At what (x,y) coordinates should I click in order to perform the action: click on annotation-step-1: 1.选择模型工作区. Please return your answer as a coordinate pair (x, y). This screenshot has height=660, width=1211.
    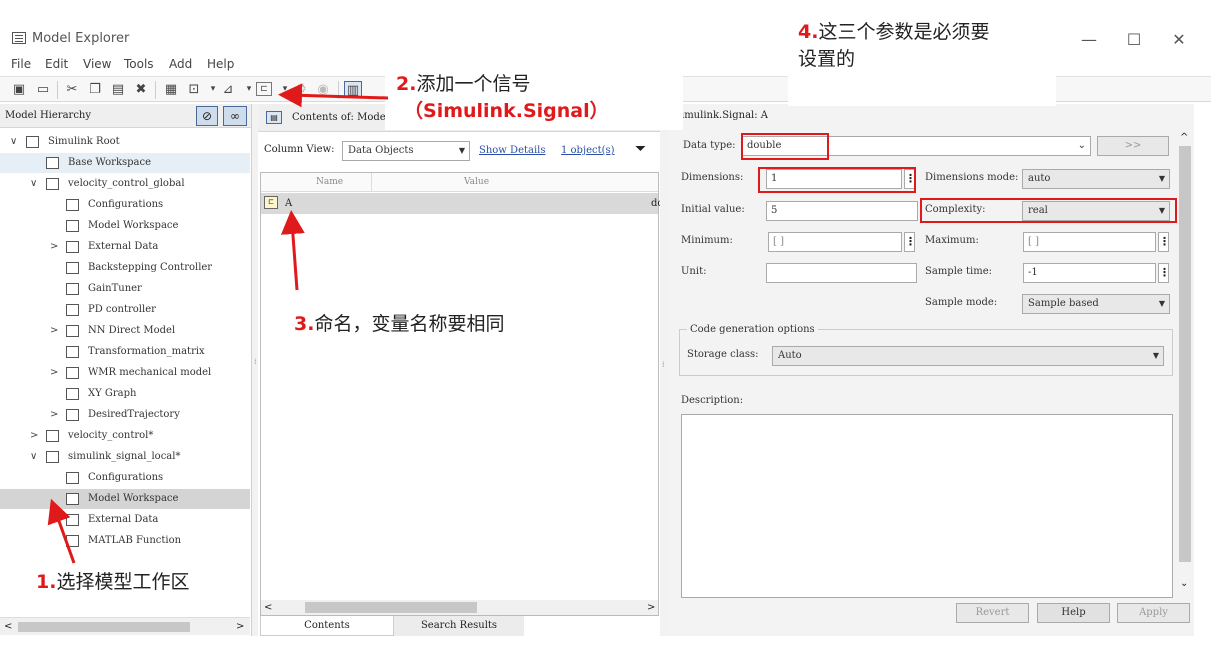
    Looking at the image, I should click on (112, 582).